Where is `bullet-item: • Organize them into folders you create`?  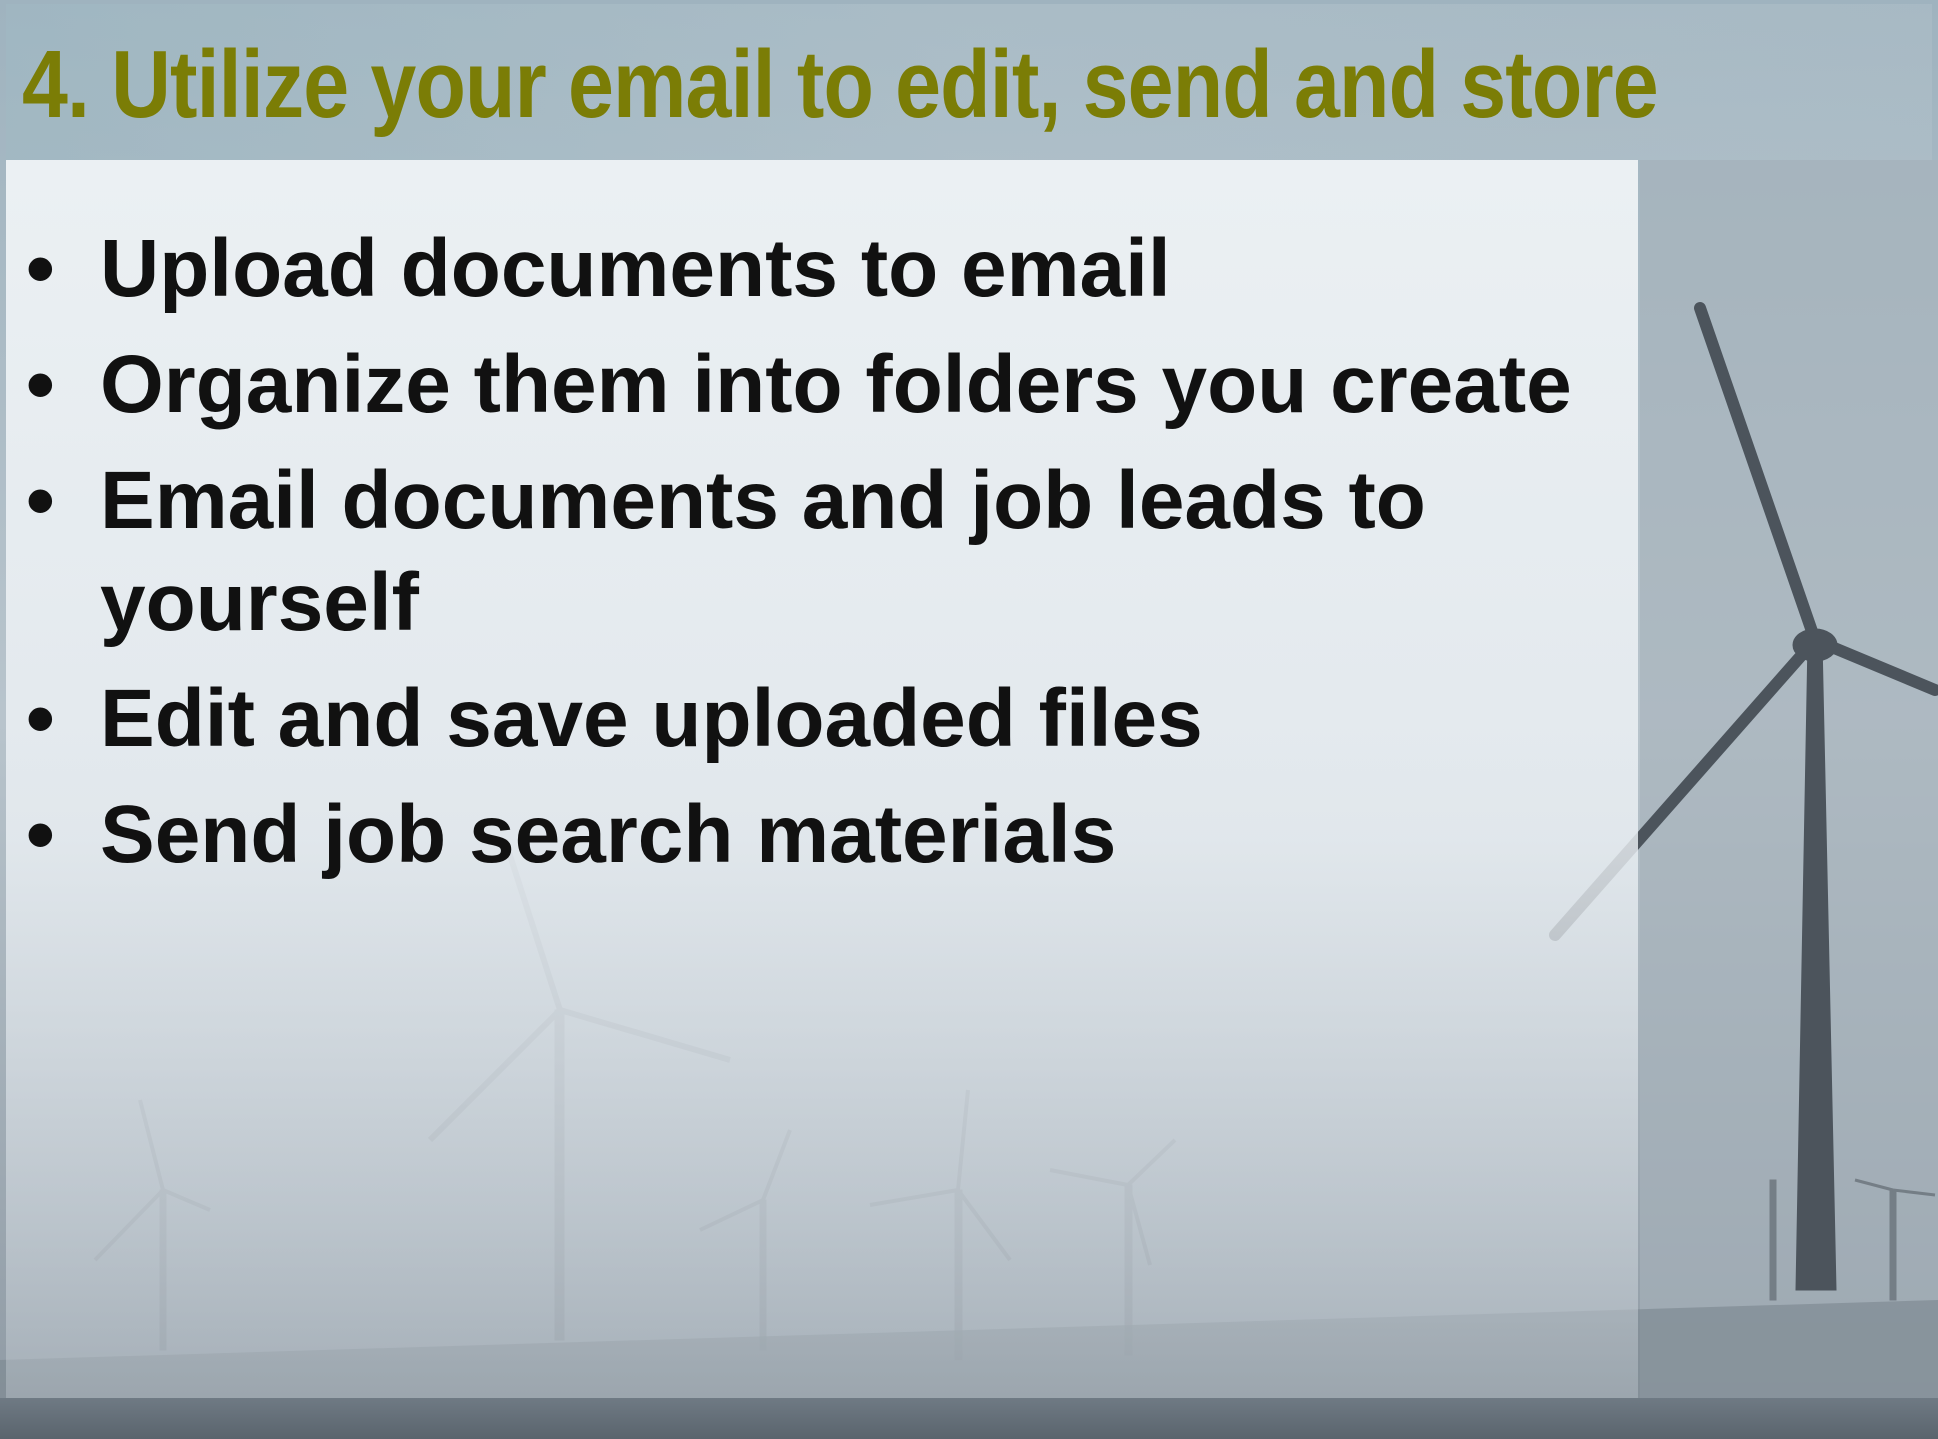 bullet-item: • Organize them into folders you create is located at coordinates (810, 385).